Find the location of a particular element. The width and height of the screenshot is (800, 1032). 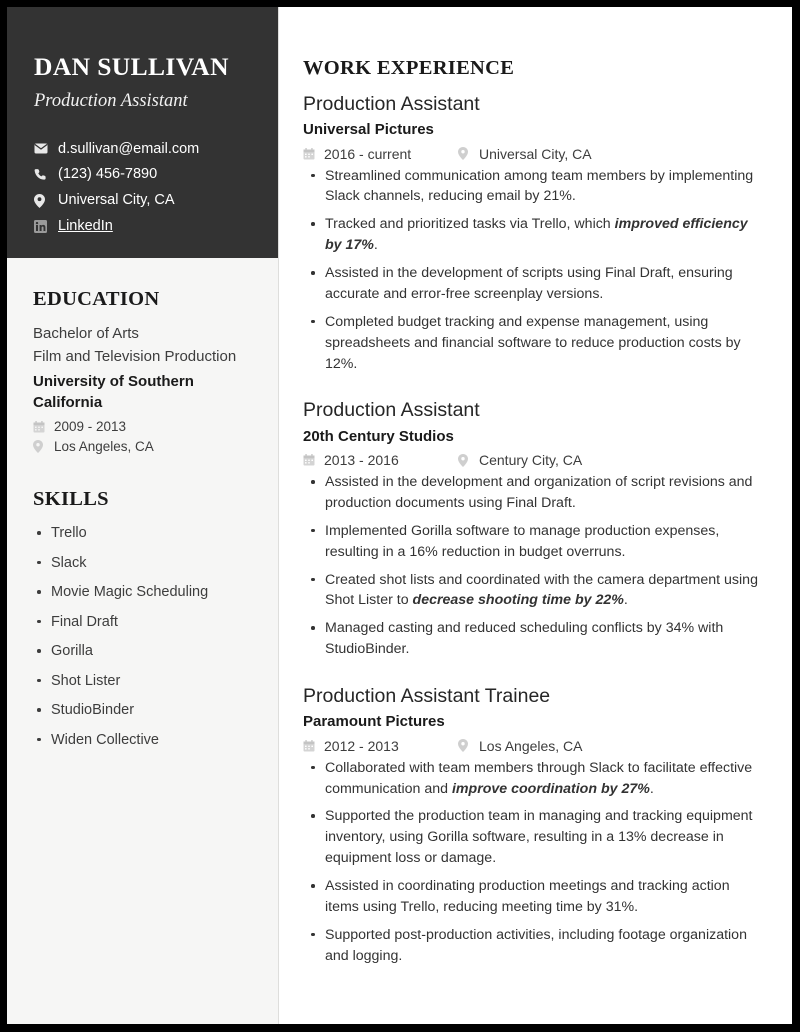

skill-item: Slack is located at coordinates (143, 563).